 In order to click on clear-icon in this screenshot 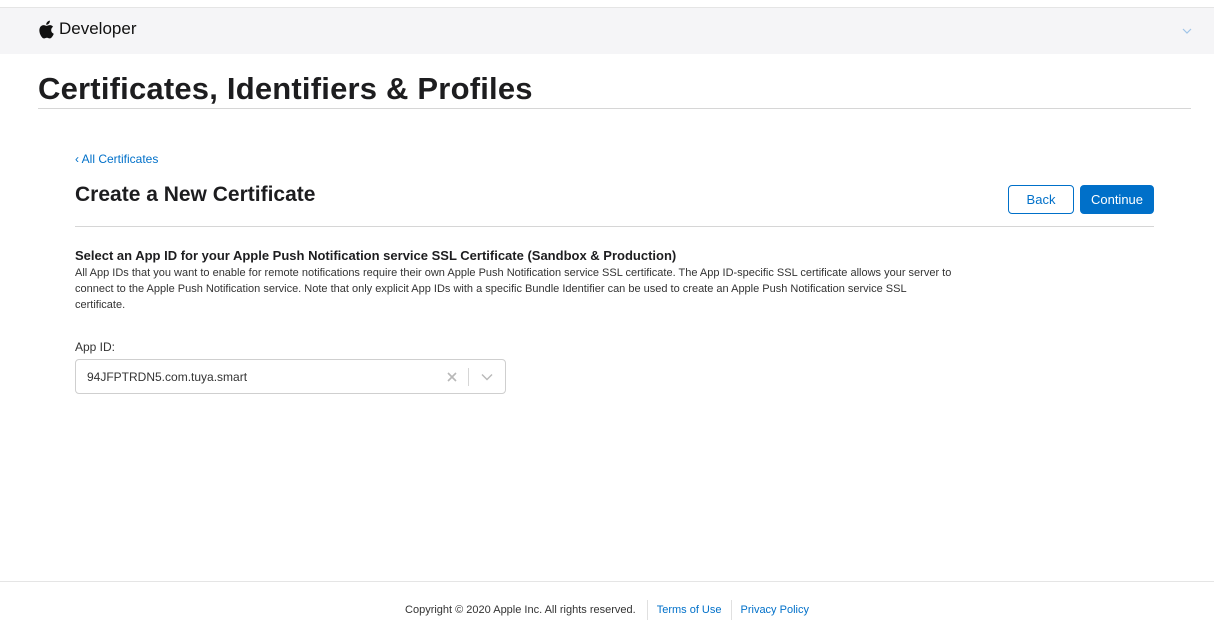, I will do `click(452, 377)`.